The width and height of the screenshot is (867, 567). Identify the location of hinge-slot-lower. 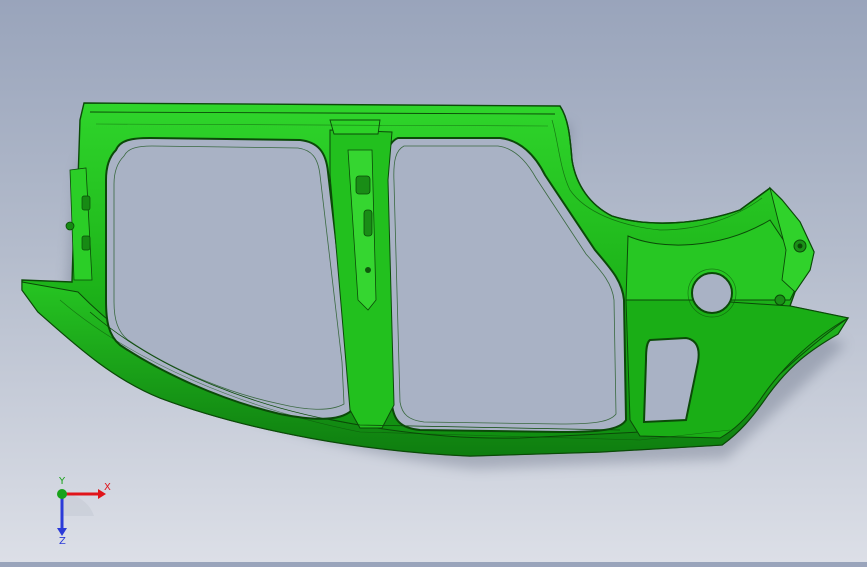
(86, 243).